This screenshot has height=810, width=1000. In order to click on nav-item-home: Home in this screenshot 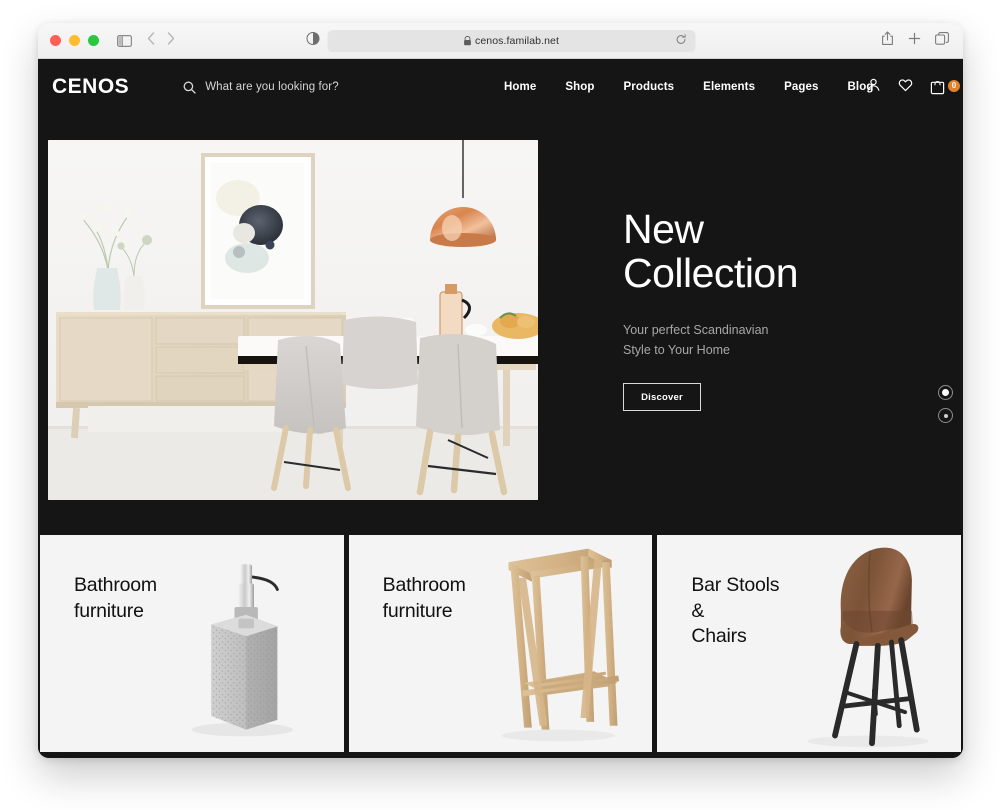, I will do `click(520, 87)`.